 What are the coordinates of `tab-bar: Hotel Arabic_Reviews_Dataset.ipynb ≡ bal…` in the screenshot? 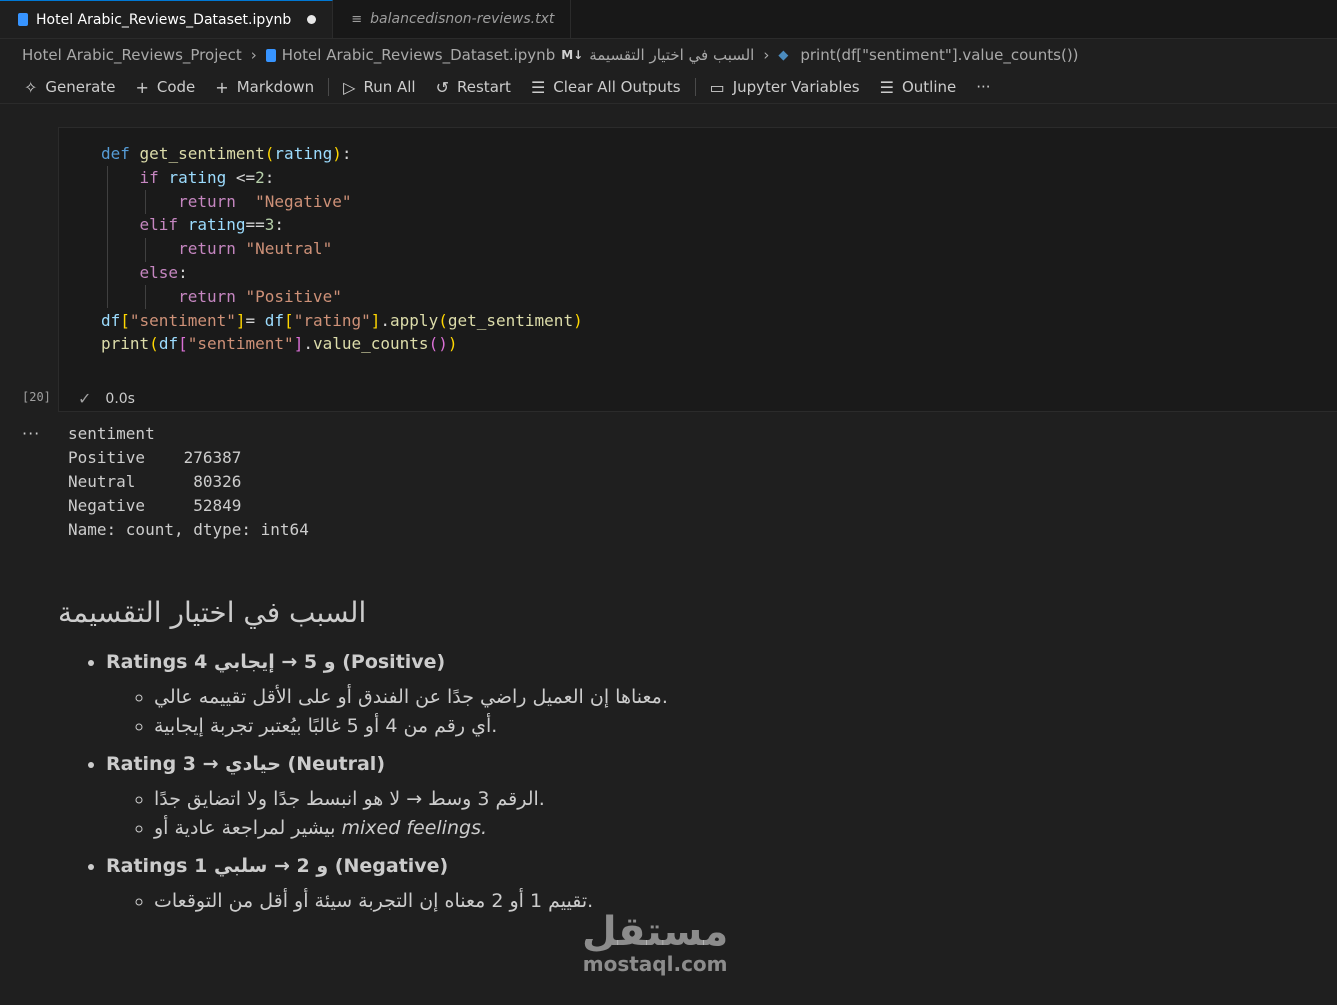 It's located at (668, 19).